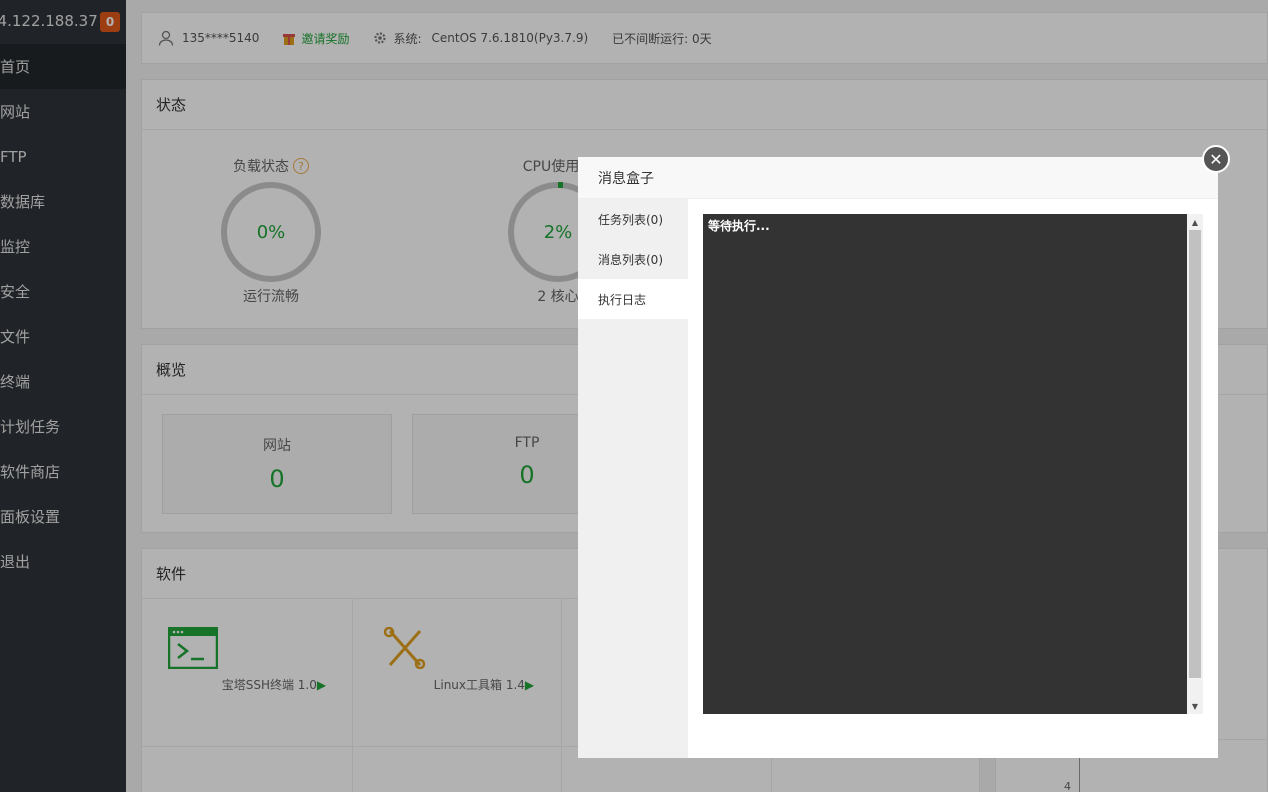 The image size is (1268, 792). Describe the element at coordinates (898, 178) in the screenshot. I see `modal-title: 消息盒子` at that location.